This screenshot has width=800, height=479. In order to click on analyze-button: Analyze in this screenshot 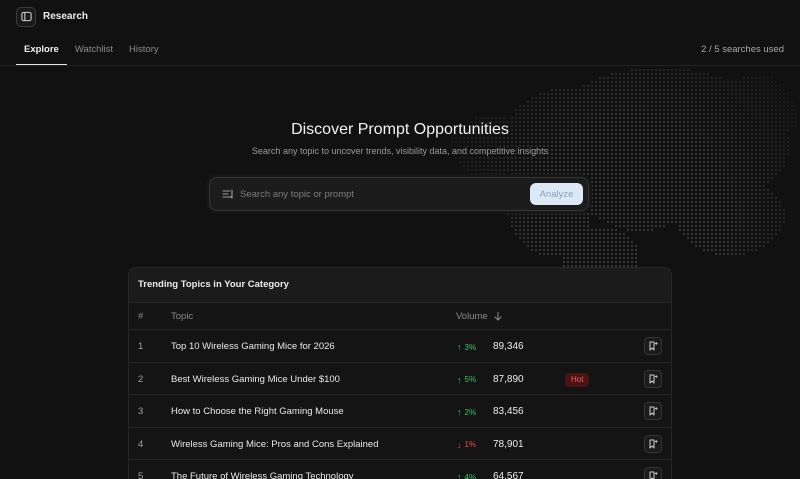, I will do `click(556, 194)`.